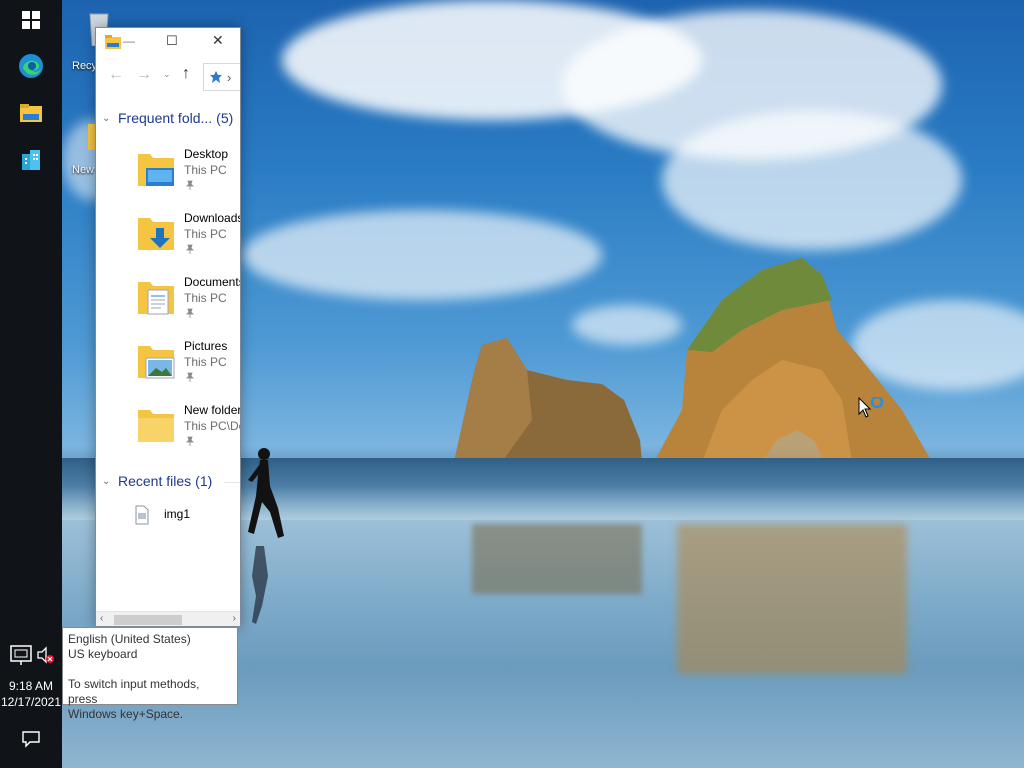 The height and width of the screenshot is (768, 1024). What do you see at coordinates (212, 426) in the screenshot?
I see `folder-location: This PC\De` at bounding box center [212, 426].